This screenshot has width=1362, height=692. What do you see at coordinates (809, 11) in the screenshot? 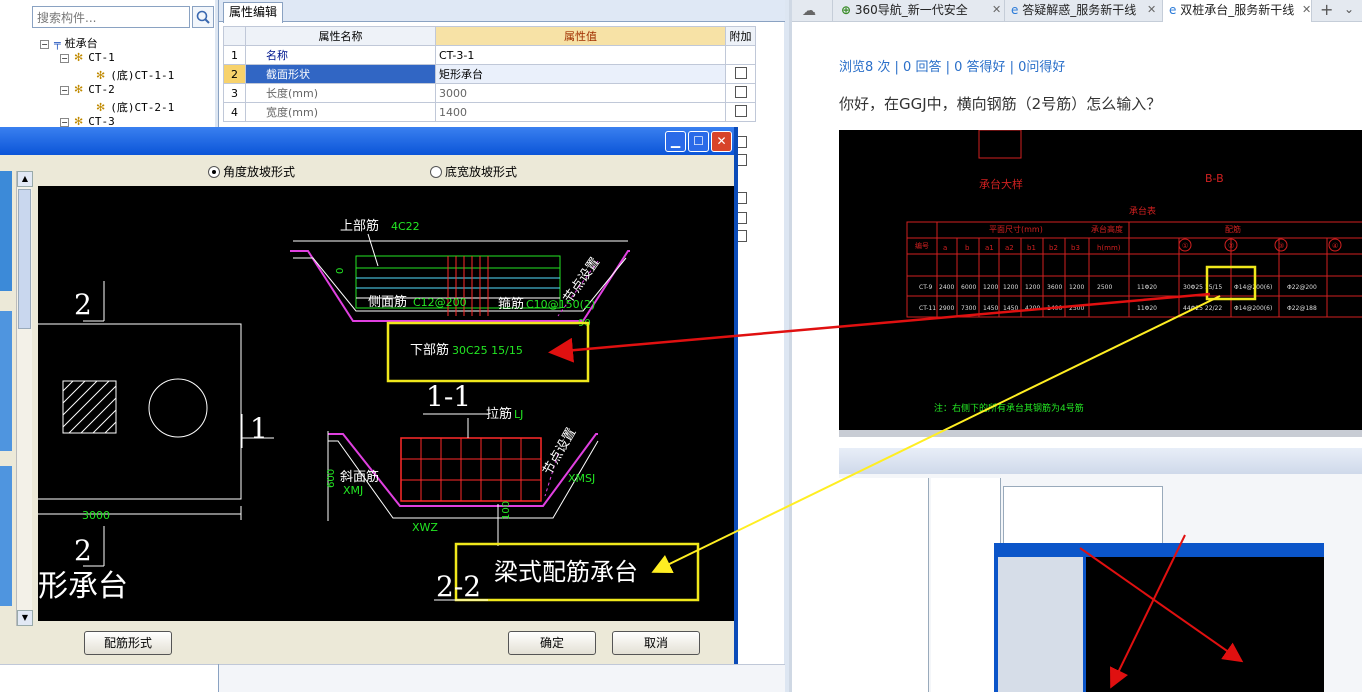
I see `cloud-icon: ☁` at bounding box center [809, 11].